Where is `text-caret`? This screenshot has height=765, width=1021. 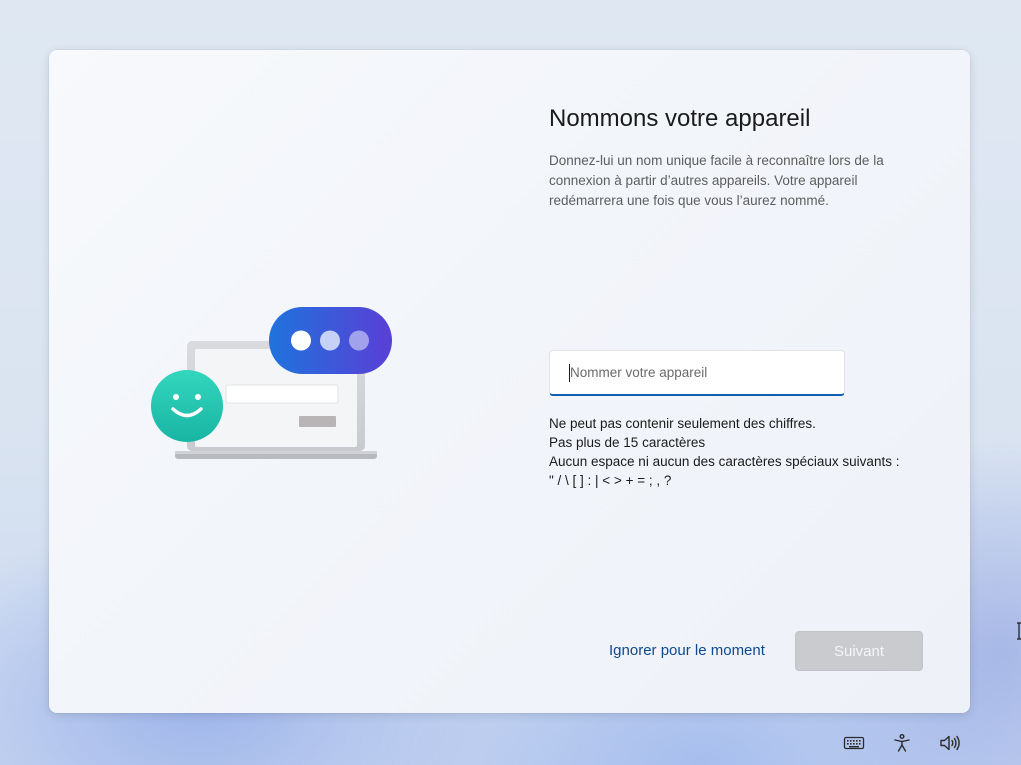 text-caret is located at coordinates (569, 373).